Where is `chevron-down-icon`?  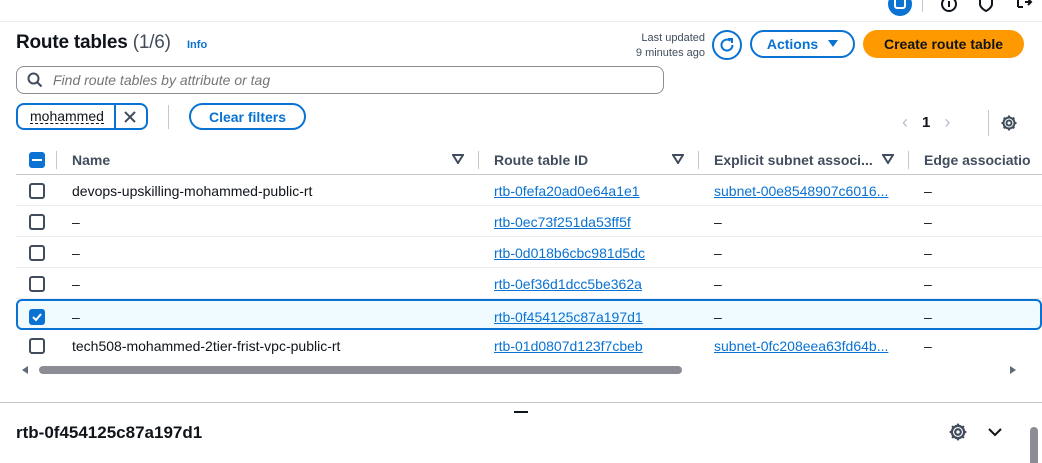
chevron-down-icon is located at coordinates (995, 432).